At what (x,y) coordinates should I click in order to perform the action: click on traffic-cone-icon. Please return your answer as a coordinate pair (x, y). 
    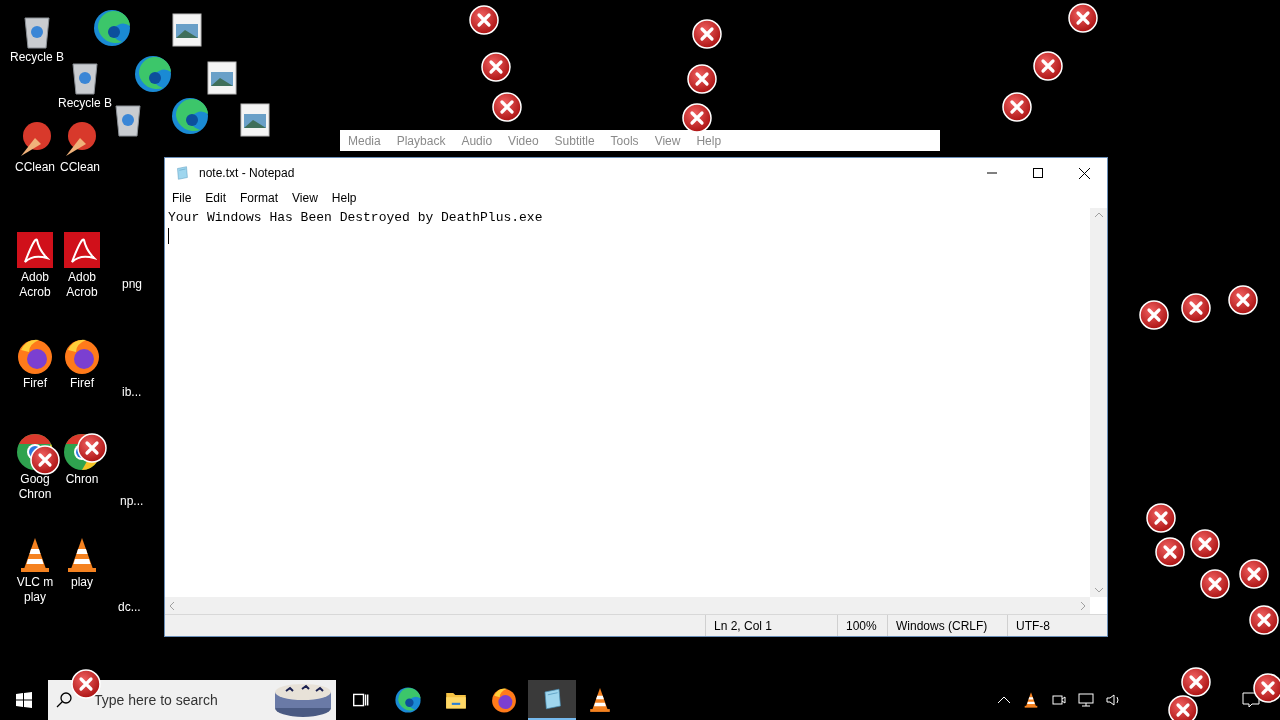
    Looking at the image, I should click on (1031, 700).